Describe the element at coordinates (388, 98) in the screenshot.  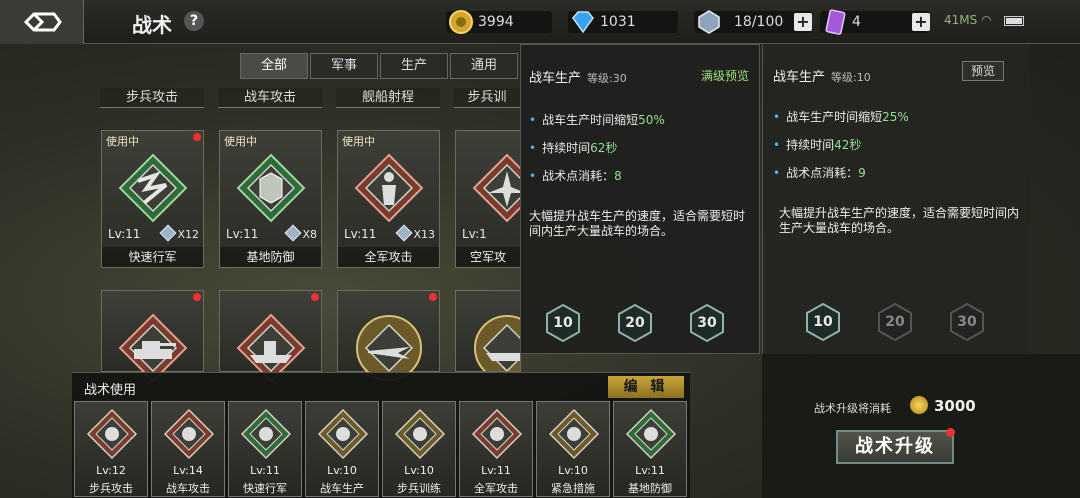
I see `category-label: 舰船射程` at that location.